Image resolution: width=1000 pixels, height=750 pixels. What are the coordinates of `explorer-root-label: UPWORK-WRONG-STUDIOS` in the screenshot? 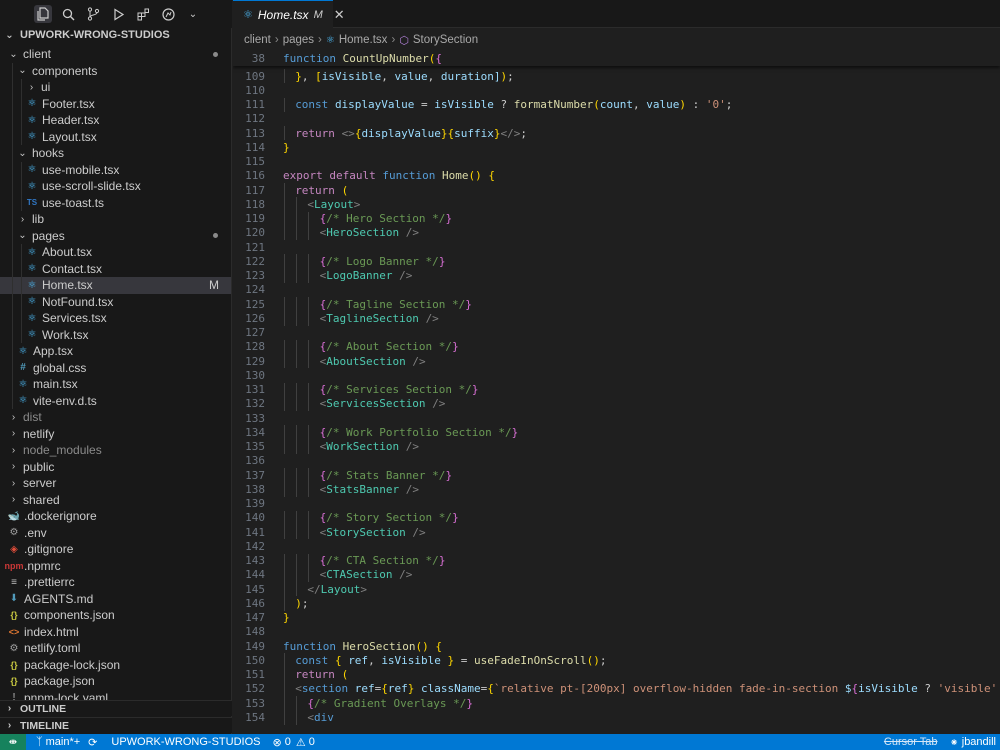 It's located at (95, 35).